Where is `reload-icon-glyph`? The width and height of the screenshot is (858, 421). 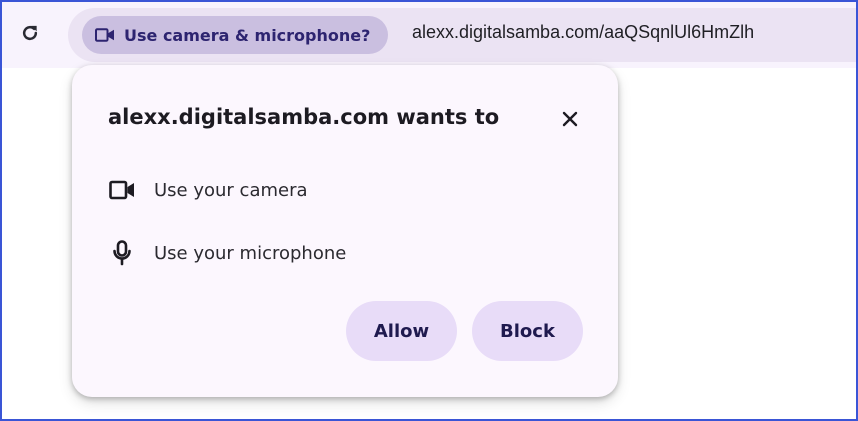
reload-icon-glyph is located at coordinates (30, 33).